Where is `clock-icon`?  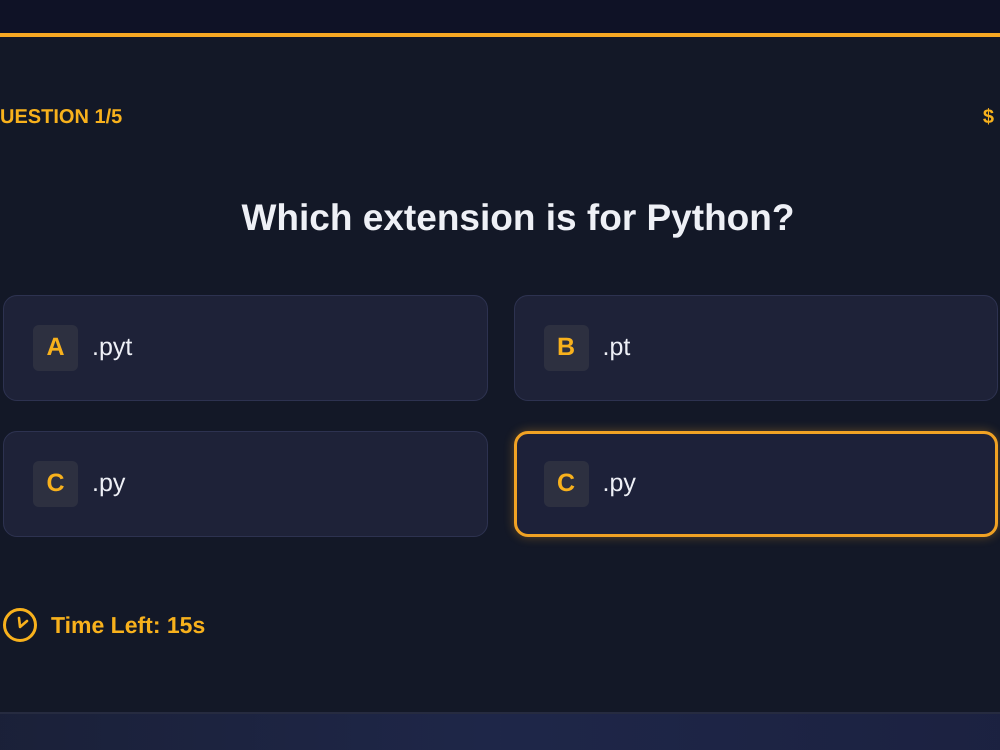
clock-icon is located at coordinates (20, 625).